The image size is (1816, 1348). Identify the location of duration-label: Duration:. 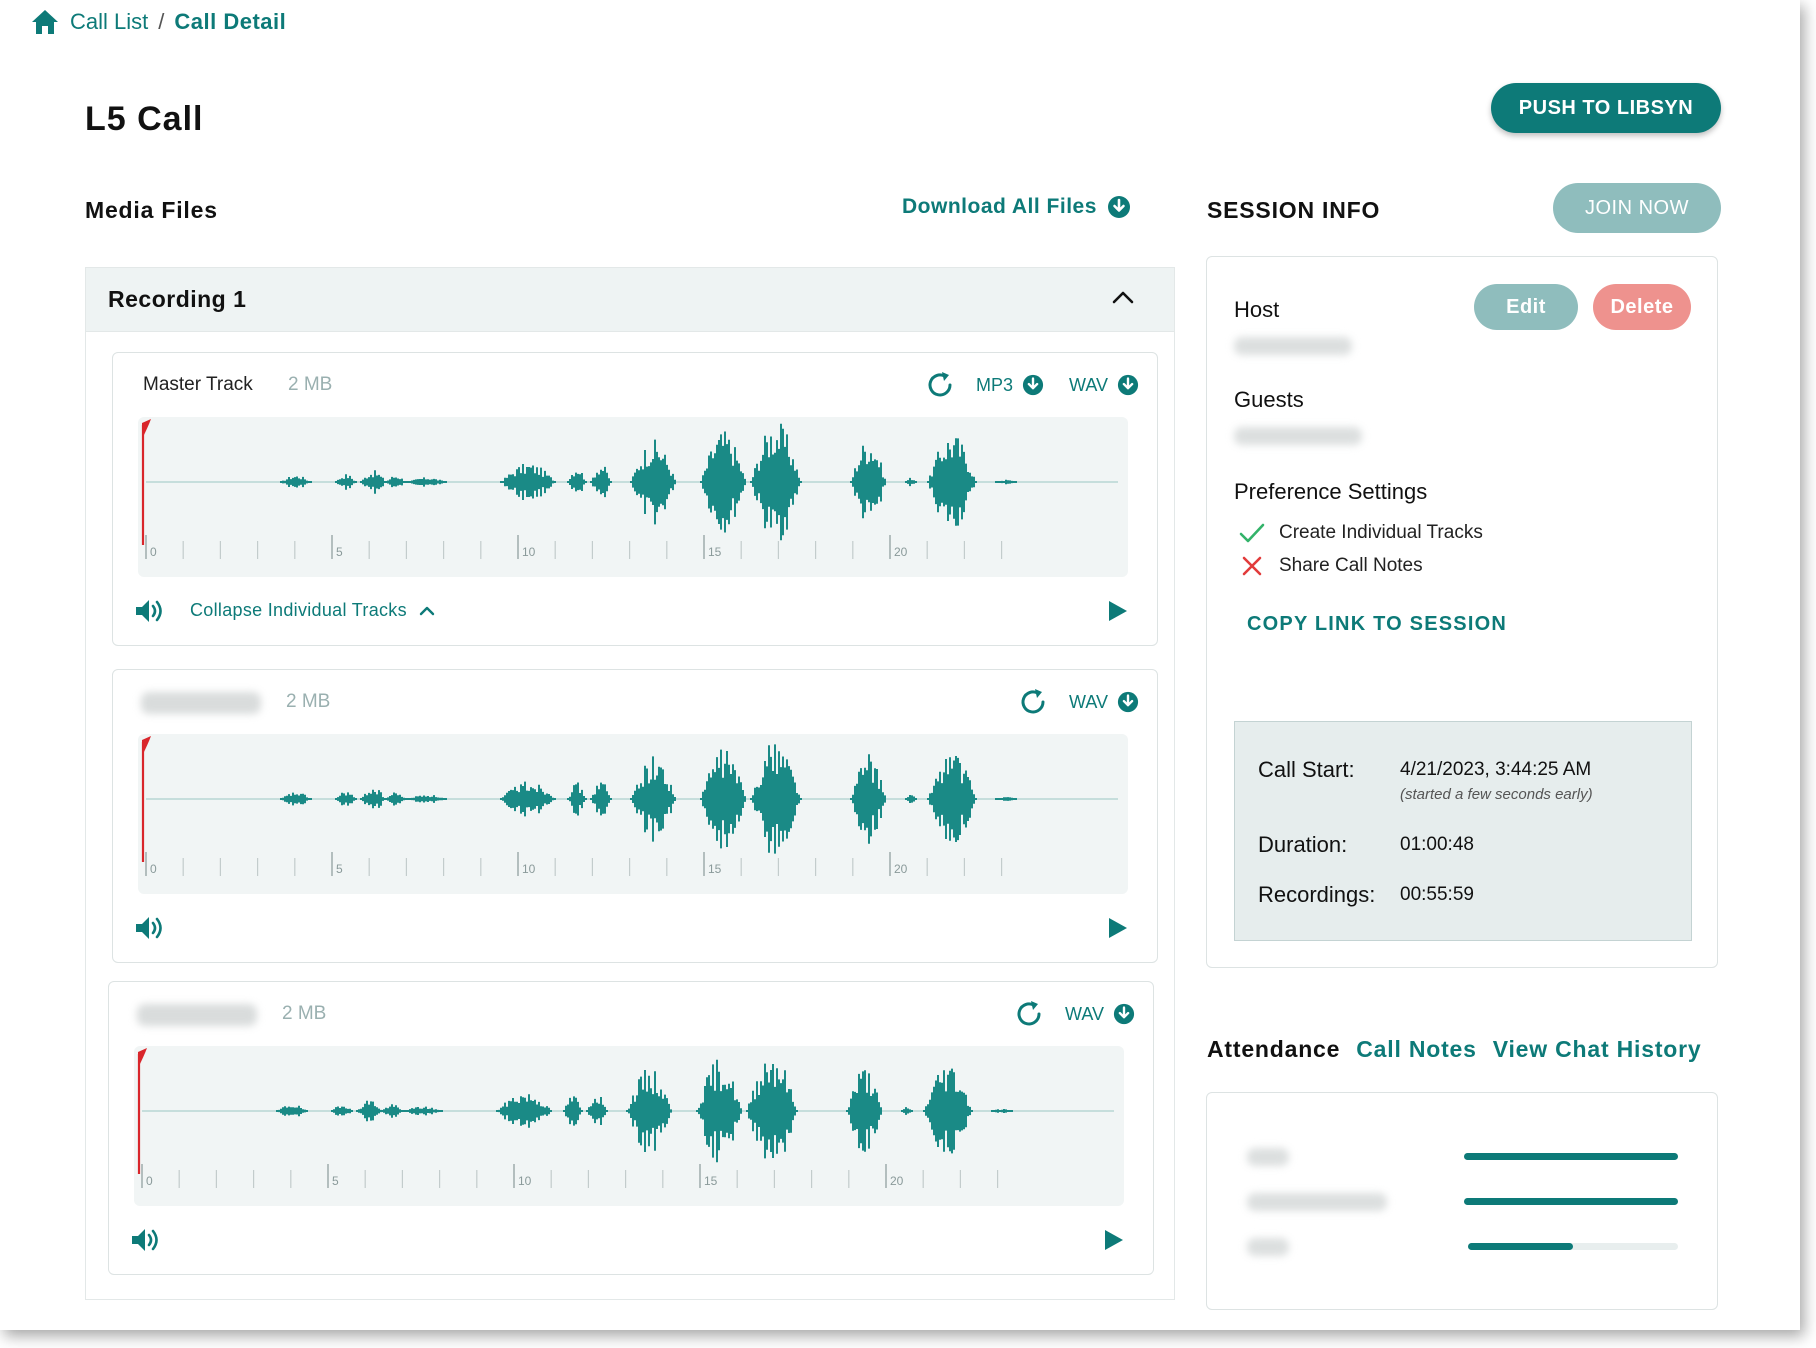
(1303, 844).